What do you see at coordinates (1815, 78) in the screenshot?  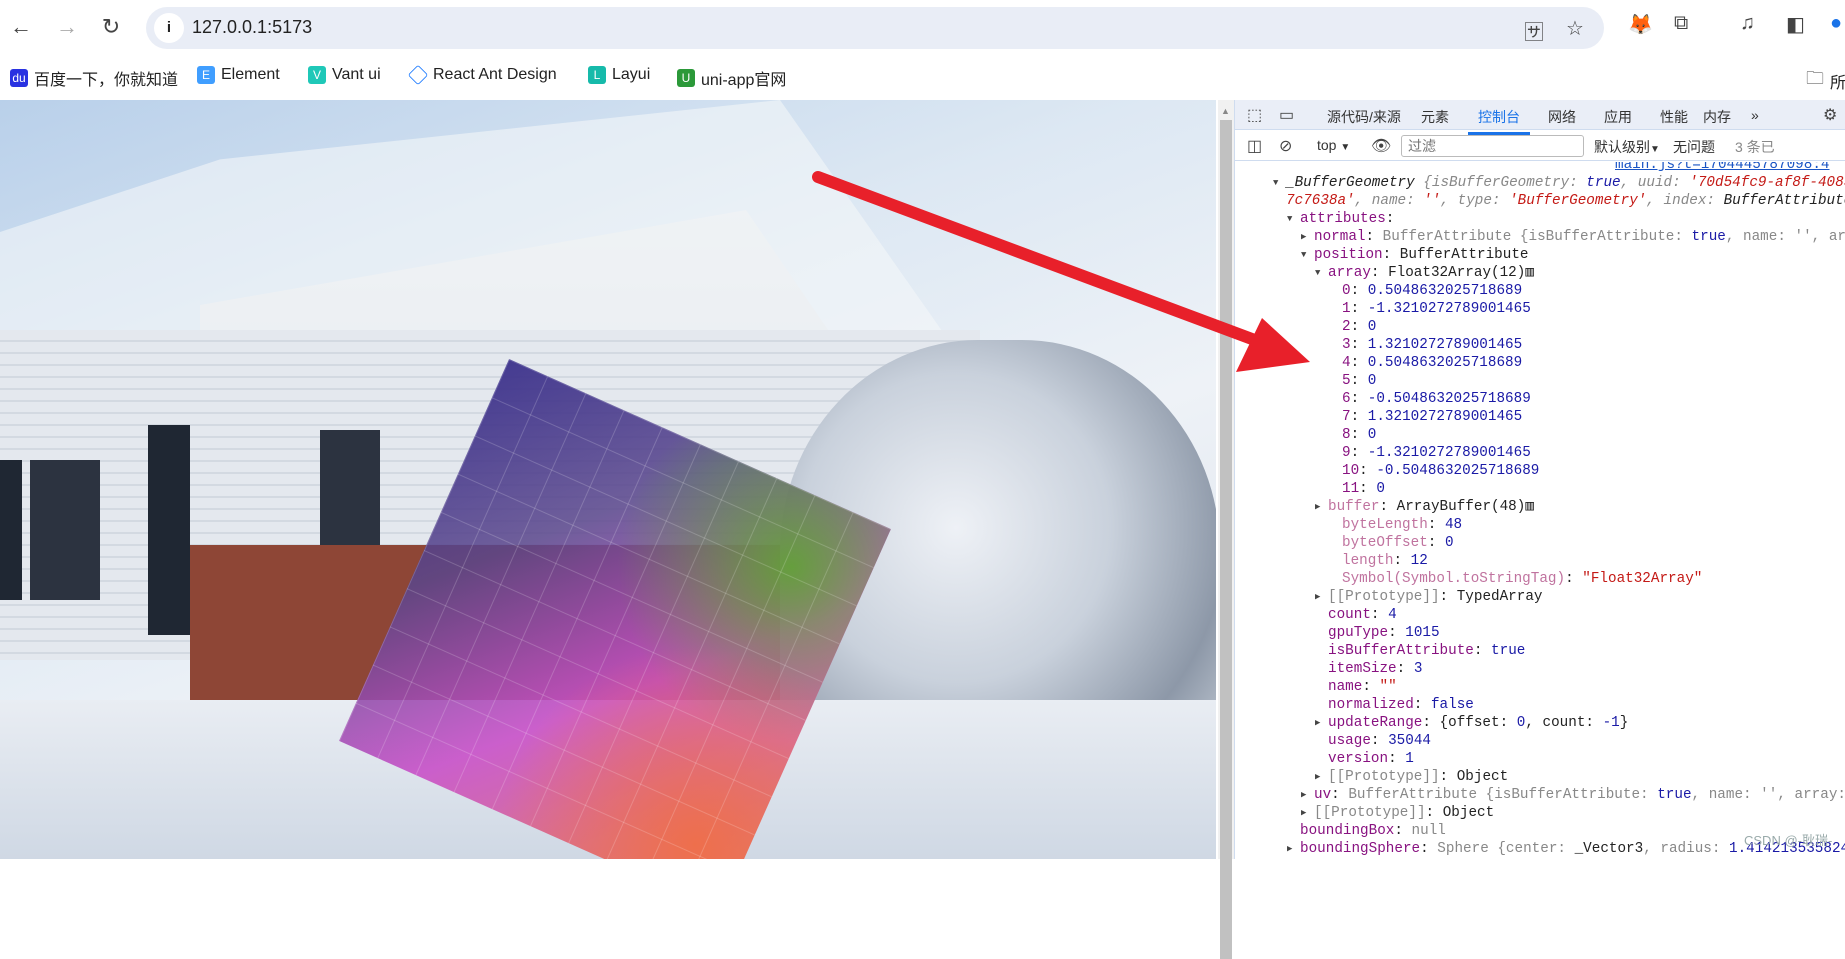 I see `folder-icon: 🗀` at bounding box center [1815, 78].